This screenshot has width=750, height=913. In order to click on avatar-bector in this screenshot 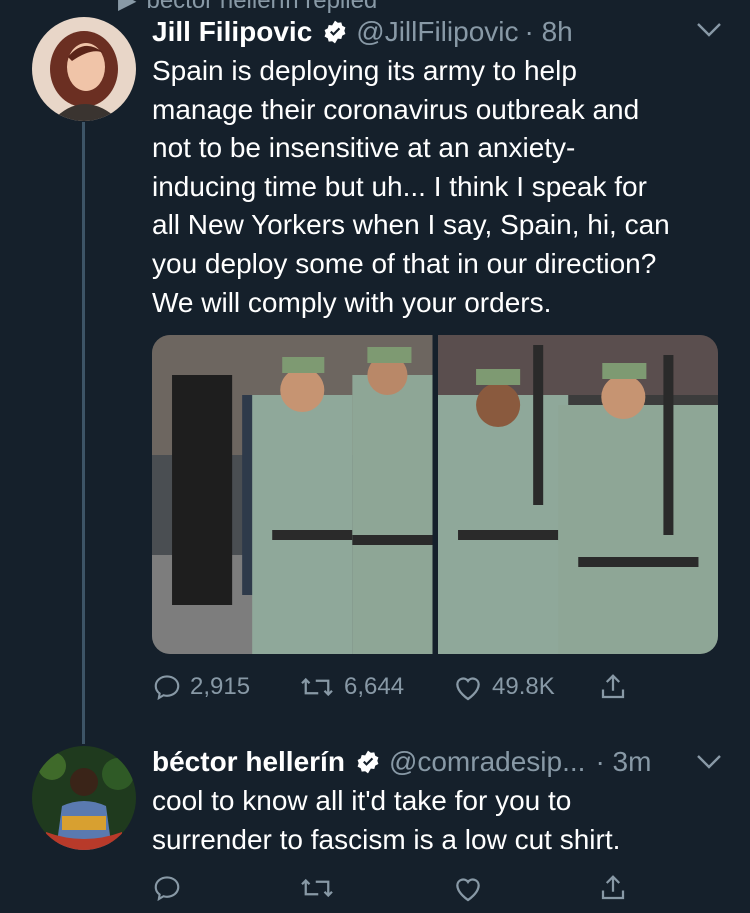, I will do `click(84, 798)`.